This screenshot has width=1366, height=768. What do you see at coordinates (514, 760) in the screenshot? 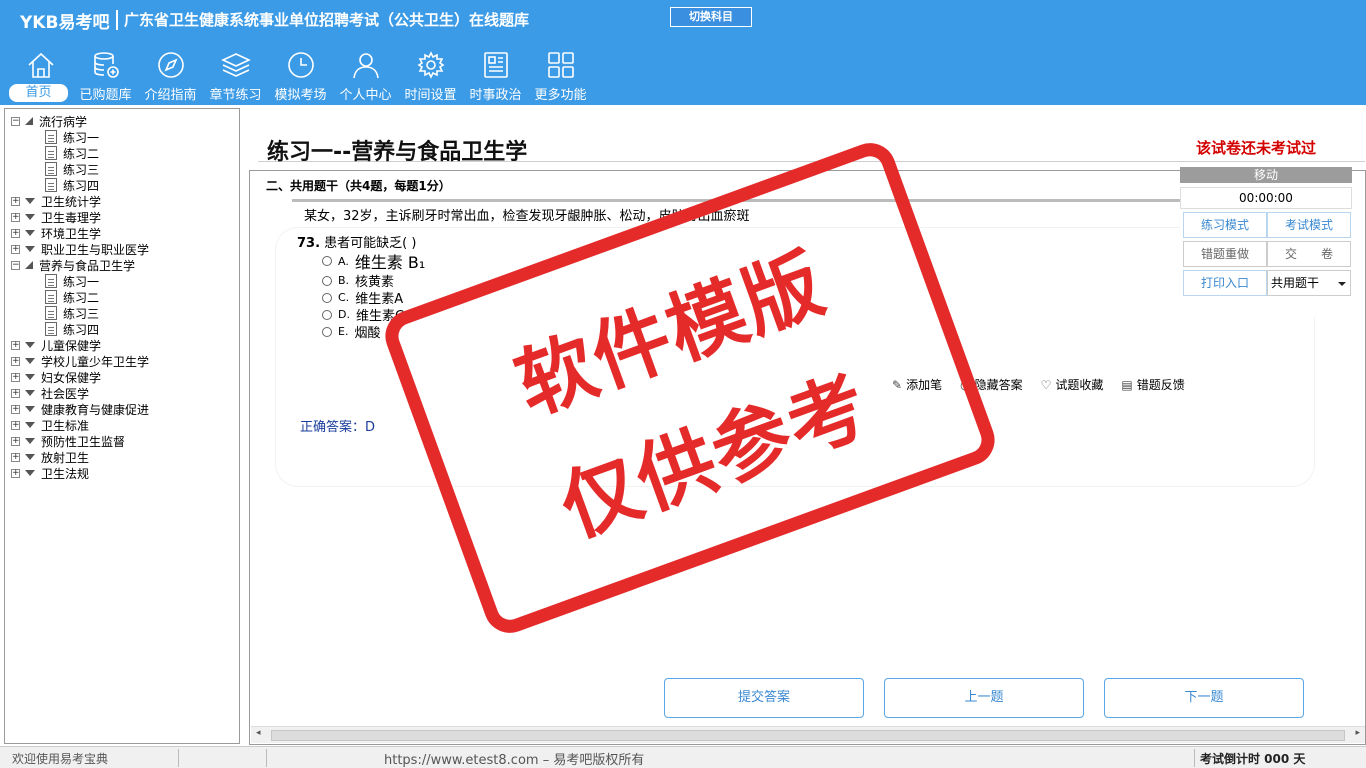
I see `copyright-text: https://www.etest8.com – 易考吧版权所有` at bounding box center [514, 760].